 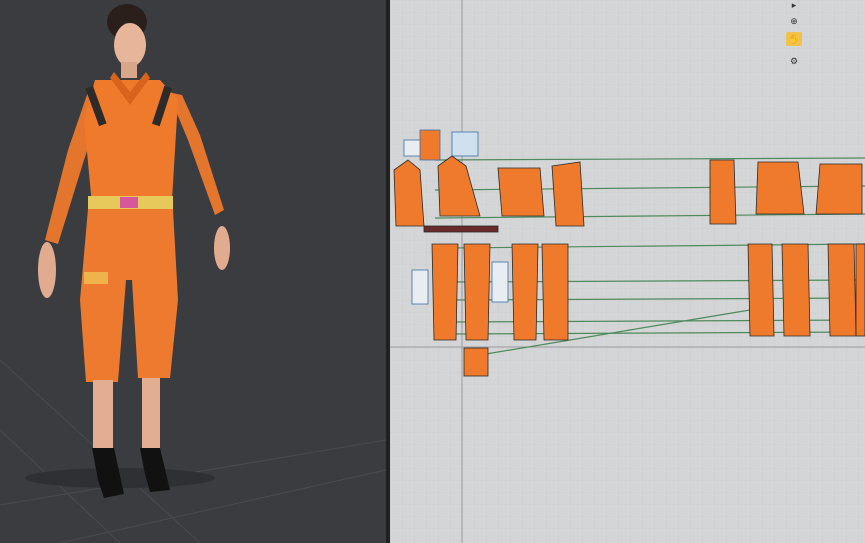 I want to click on settings-tool-icon: ⚙, so click(x=794, y=61).